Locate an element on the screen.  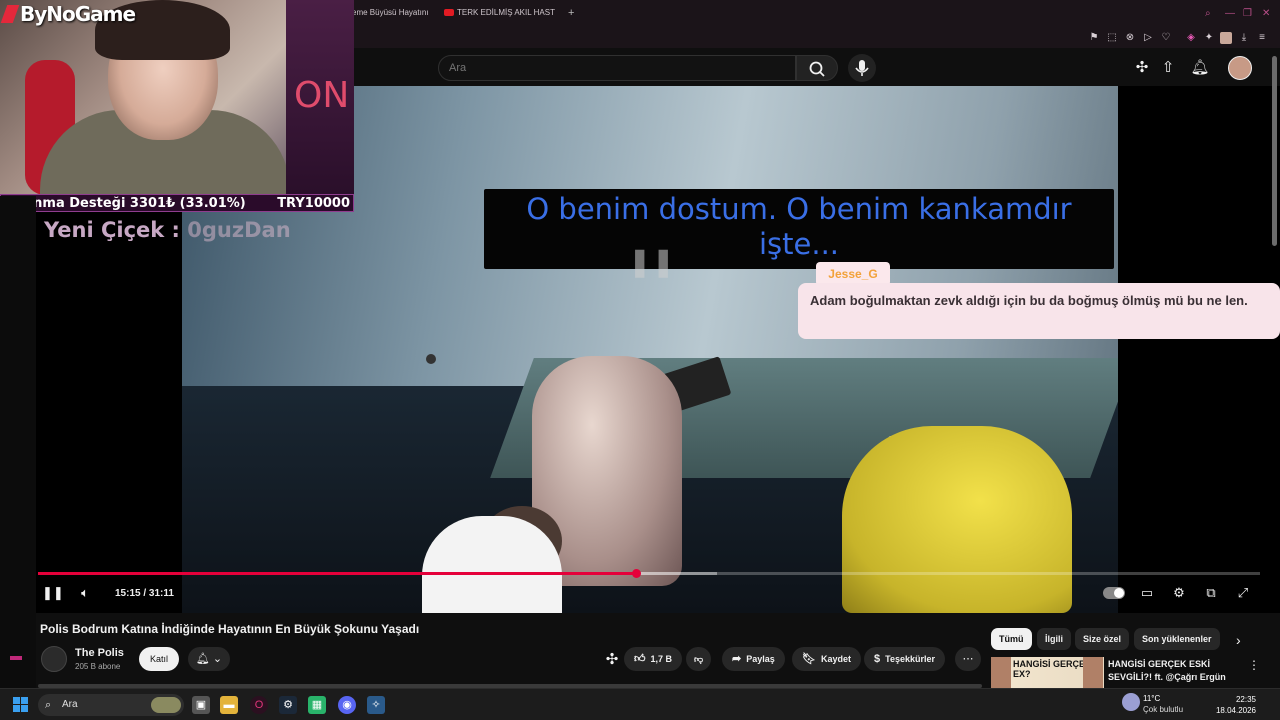
captions-icon: ▭ is located at coordinates (1147, 593).